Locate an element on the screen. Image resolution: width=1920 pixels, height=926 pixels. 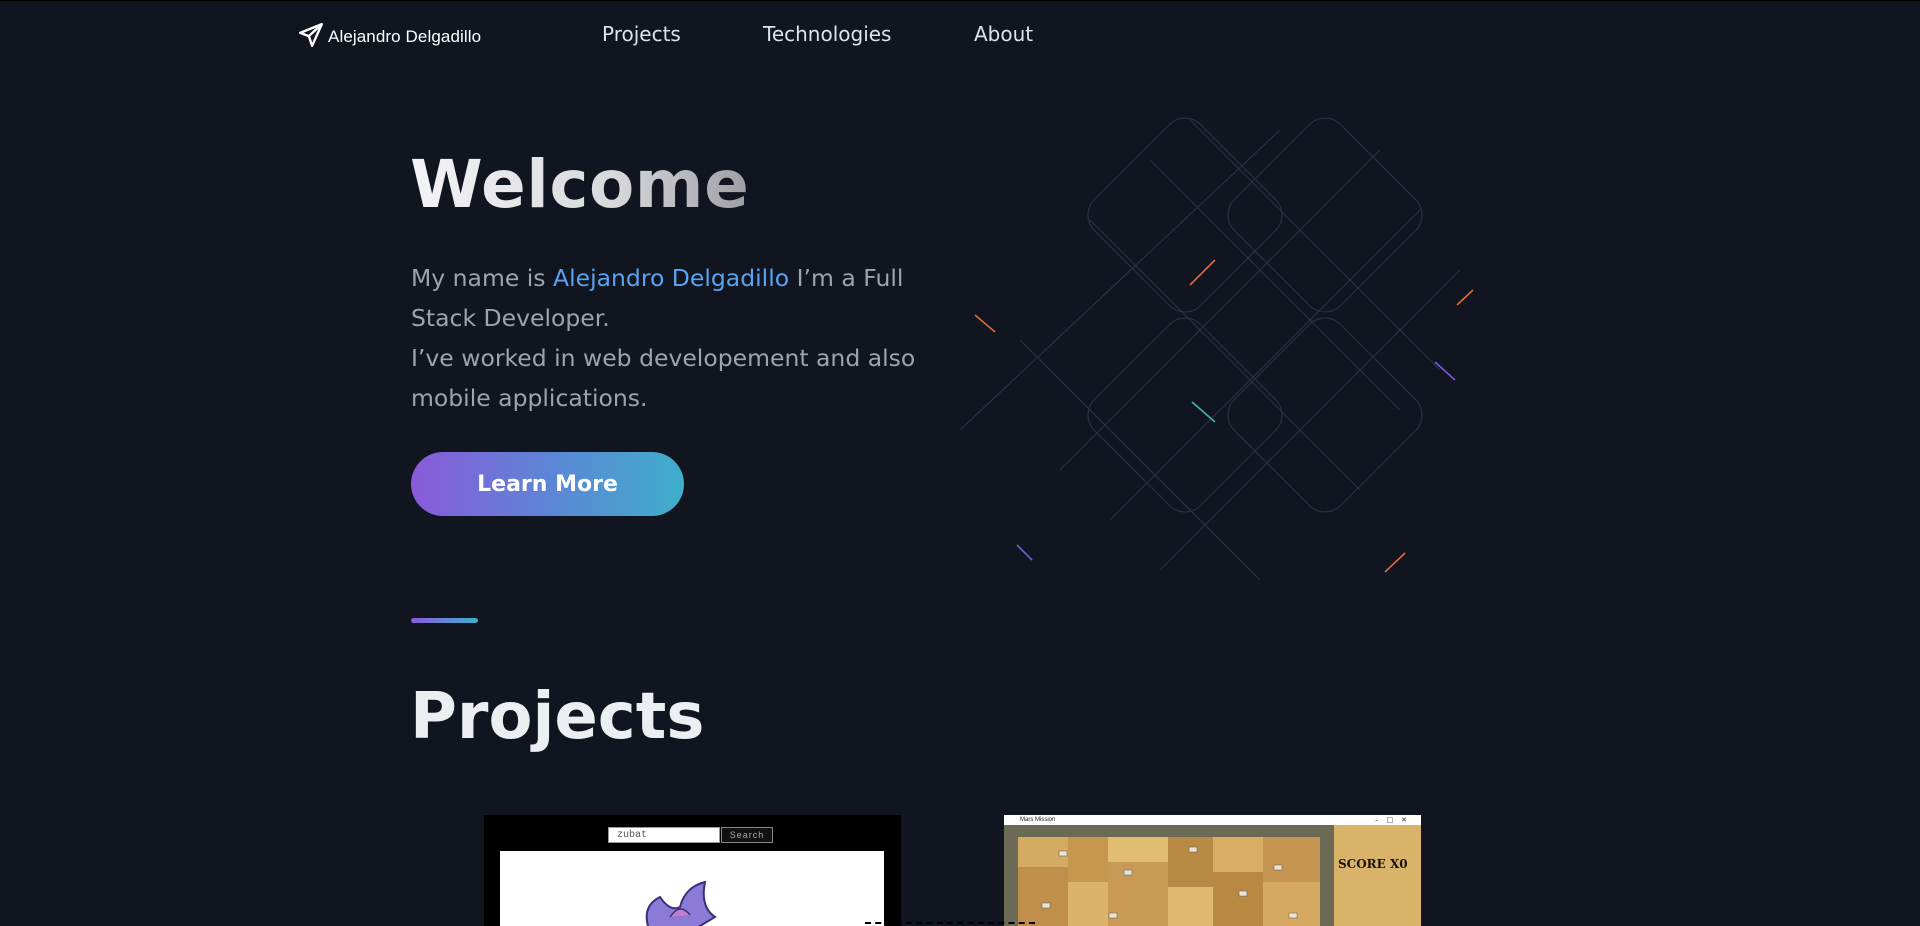
intro-text-before: My name is is located at coordinates (482, 278).